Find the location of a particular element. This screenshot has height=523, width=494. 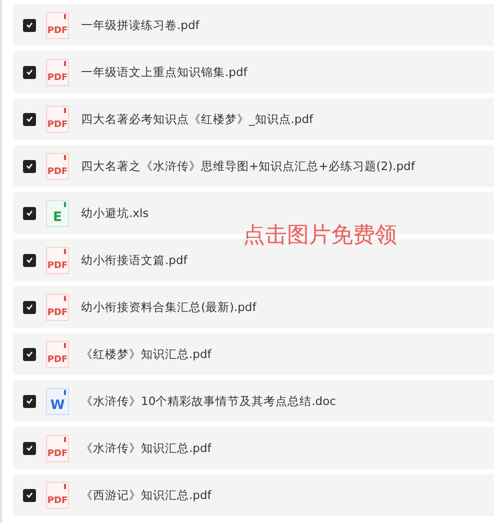

file-row: PDF 《红楼梦》知识汇总.pdf is located at coordinates (253, 354).